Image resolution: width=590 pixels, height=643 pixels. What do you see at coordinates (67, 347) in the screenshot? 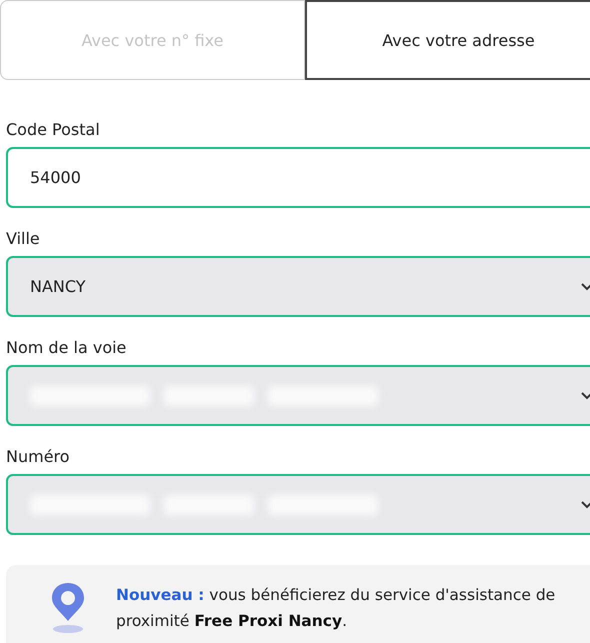
I see `field-label: Nom de la voie` at bounding box center [67, 347].